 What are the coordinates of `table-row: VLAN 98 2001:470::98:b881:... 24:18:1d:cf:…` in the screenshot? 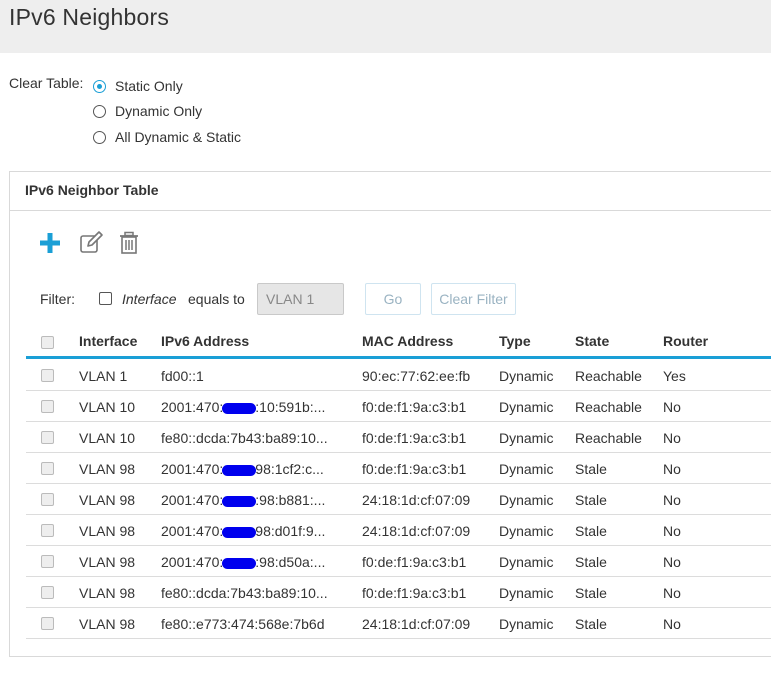 It's located at (398, 499).